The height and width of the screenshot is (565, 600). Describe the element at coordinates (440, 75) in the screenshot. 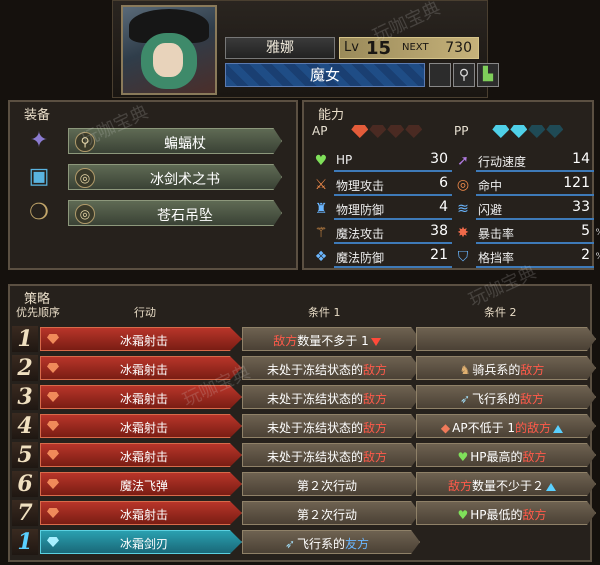

I see `empty-slot` at that location.